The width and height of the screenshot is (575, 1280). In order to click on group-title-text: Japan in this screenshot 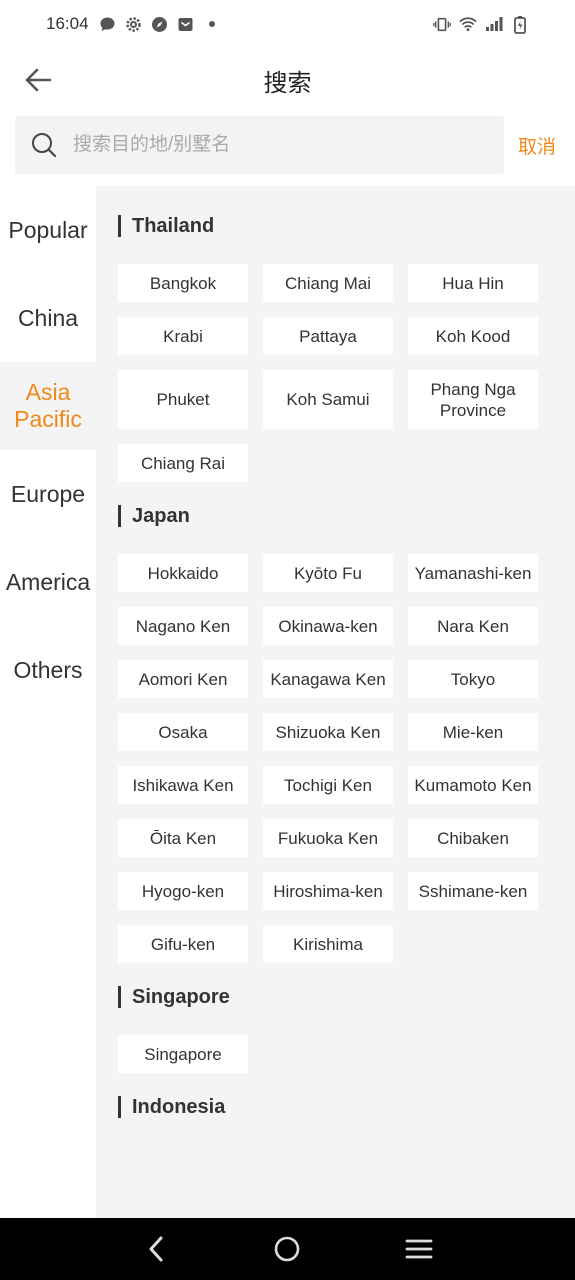, I will do `click(161, 515)`.